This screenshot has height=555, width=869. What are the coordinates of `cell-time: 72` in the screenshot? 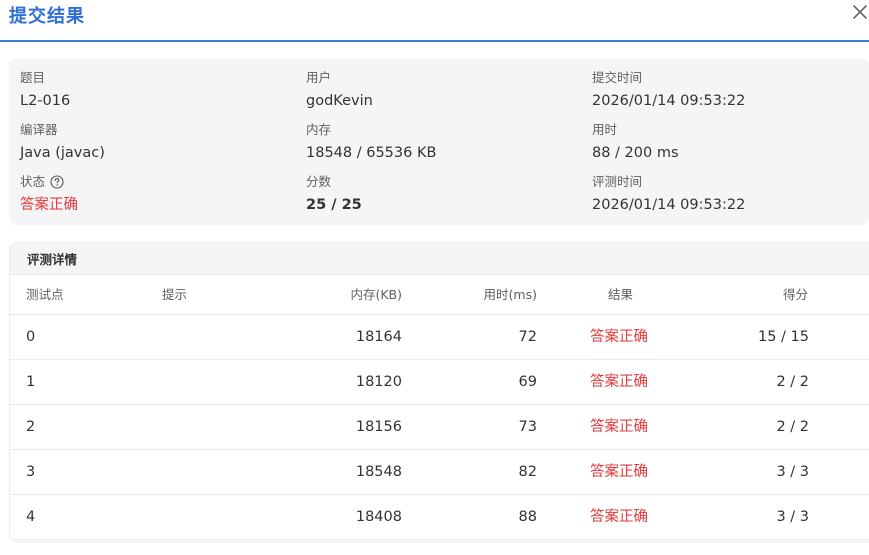 It's located at (527, 337).